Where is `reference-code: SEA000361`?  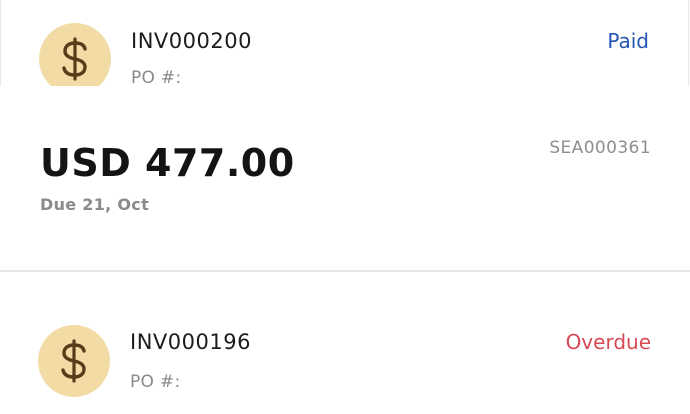
reference-code: SEA000361 is located at coordinates (600, 148).